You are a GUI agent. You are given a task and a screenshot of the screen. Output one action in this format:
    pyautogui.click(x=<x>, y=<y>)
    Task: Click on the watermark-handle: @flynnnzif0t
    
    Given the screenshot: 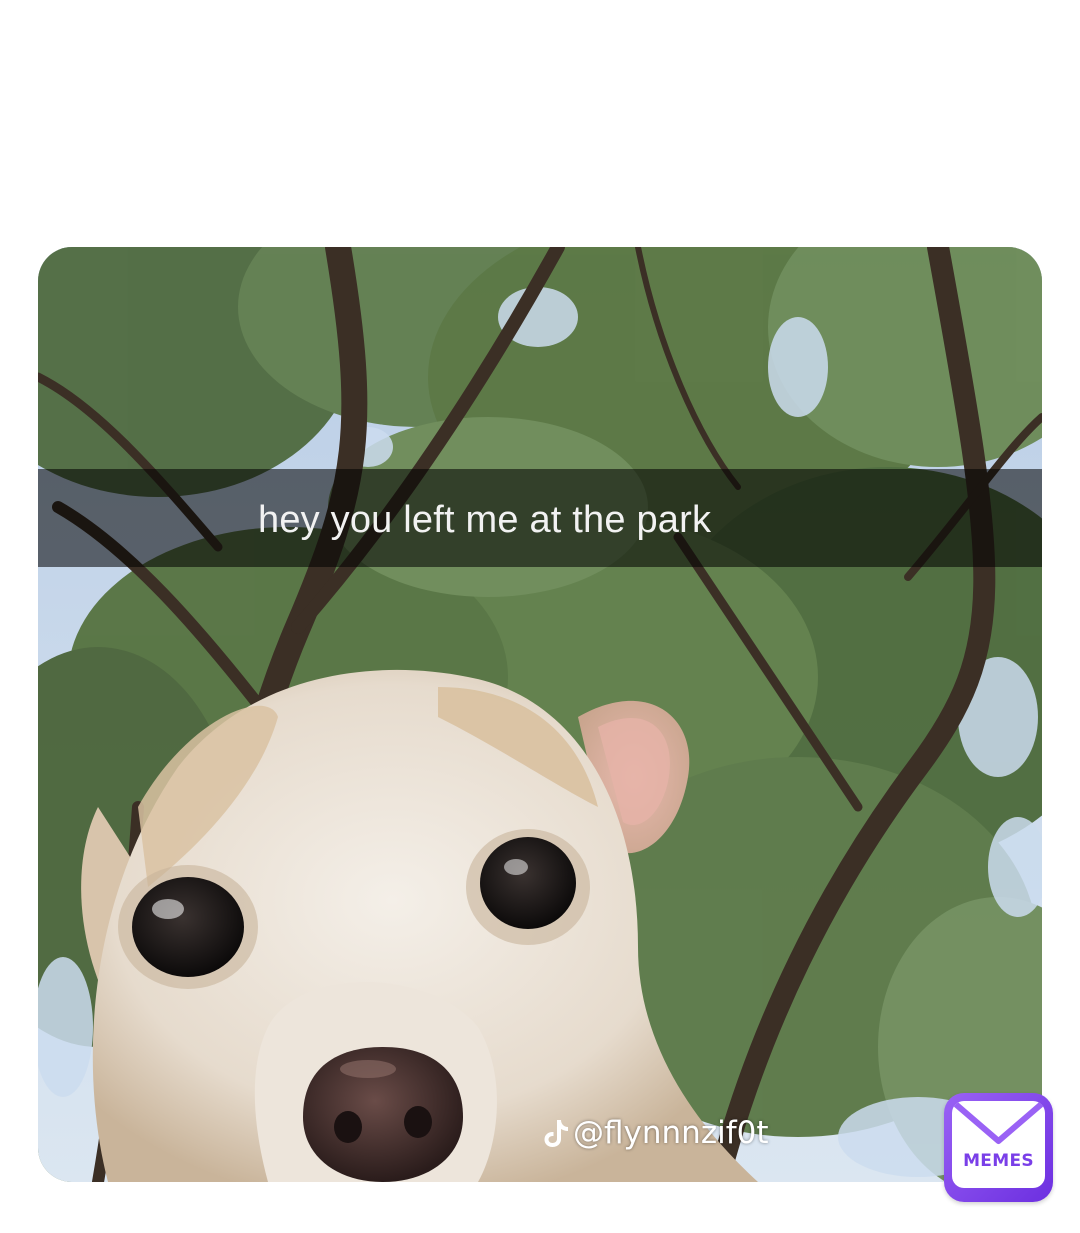 What is the action you would take?
    pyautogui.click(x=671, y=1133)
    